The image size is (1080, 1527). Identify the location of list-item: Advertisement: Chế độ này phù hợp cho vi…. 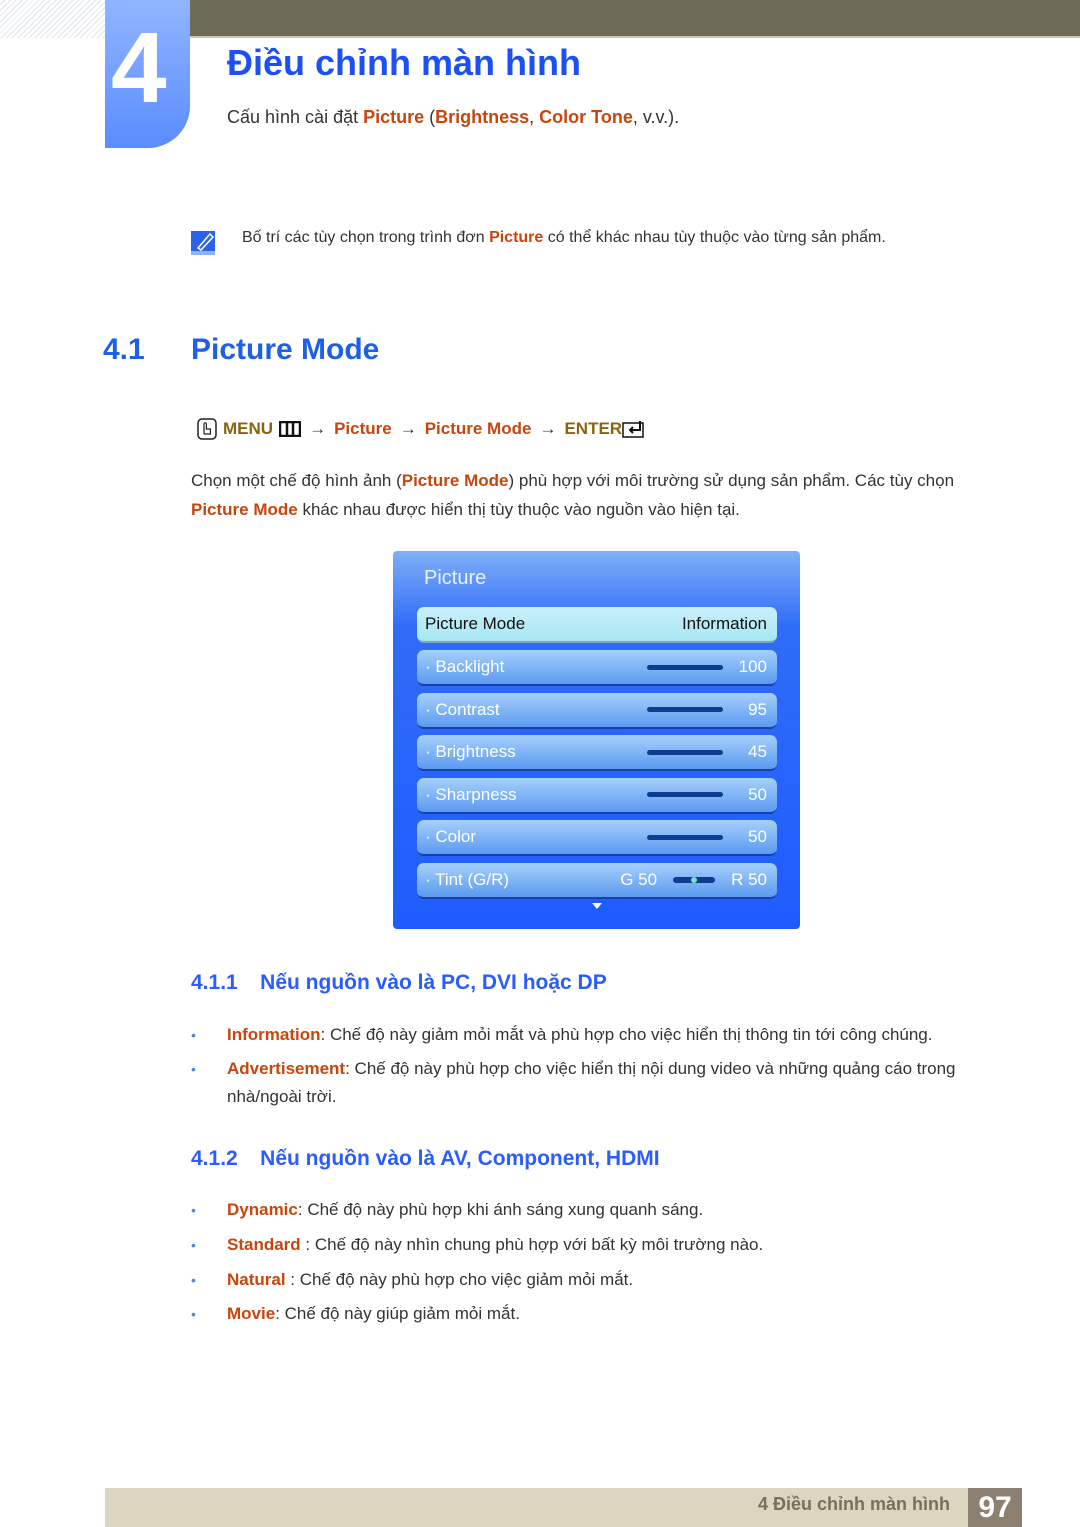
(601, 1083).